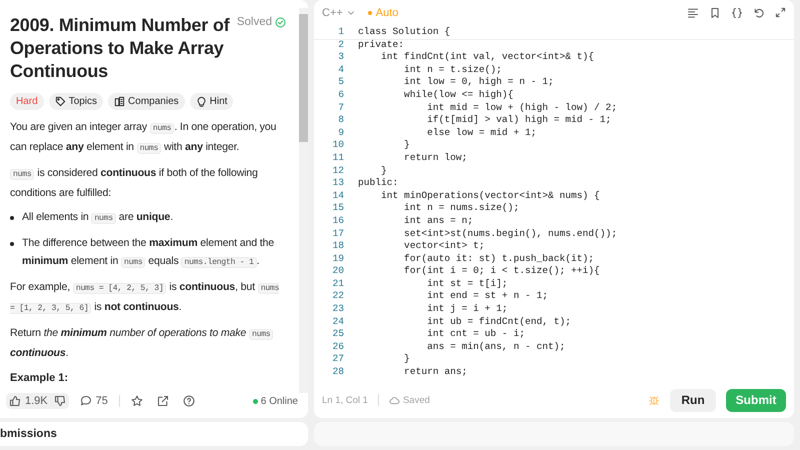  Describe the element at coordinates (149, 253) in the screenshot. I see `condition-text: The difference between the maximum element and the minimum element in nums equals nums.length - 1 .` at that location.